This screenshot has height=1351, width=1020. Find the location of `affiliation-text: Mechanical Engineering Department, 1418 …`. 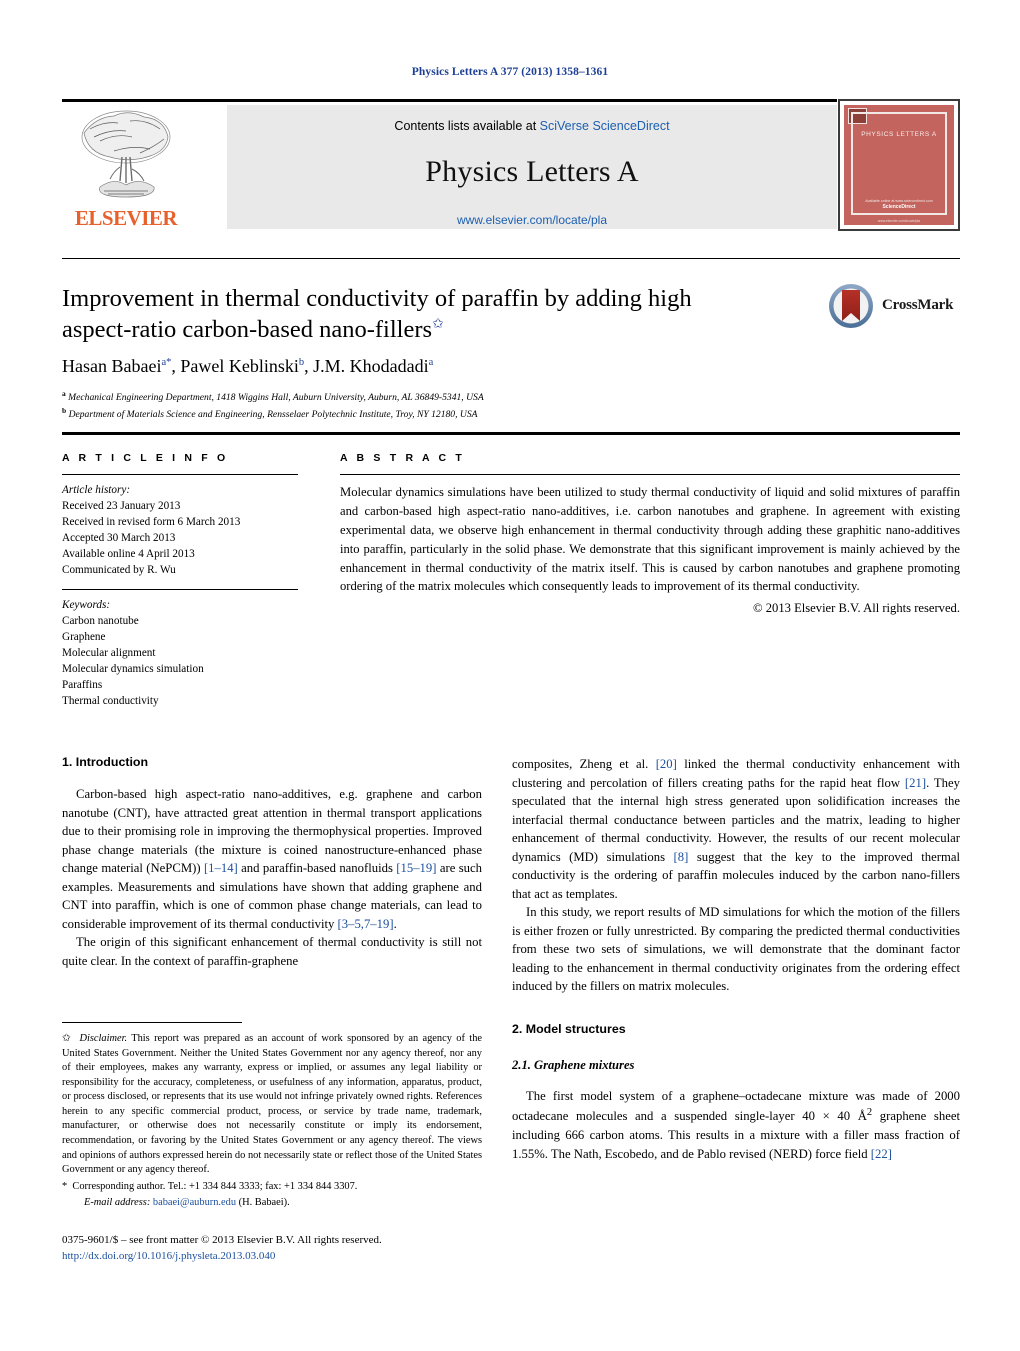

affiliation-text: Mechanical Engineering Department, 1418 … is located at coordinates (276, 398).